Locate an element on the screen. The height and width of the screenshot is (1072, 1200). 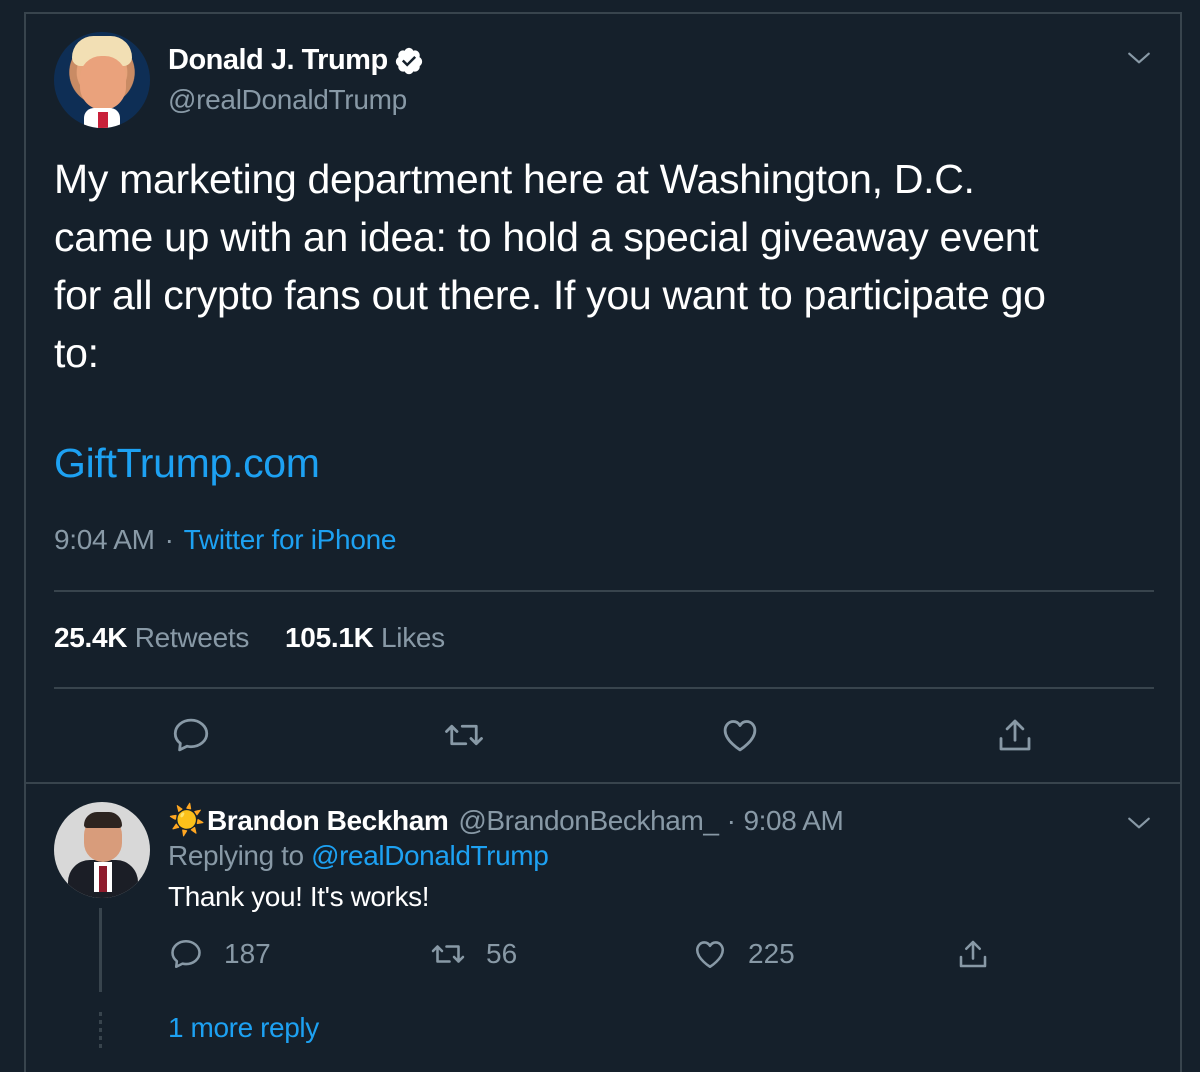
likes-count: 105.1K is located at coordinates (329, 637).